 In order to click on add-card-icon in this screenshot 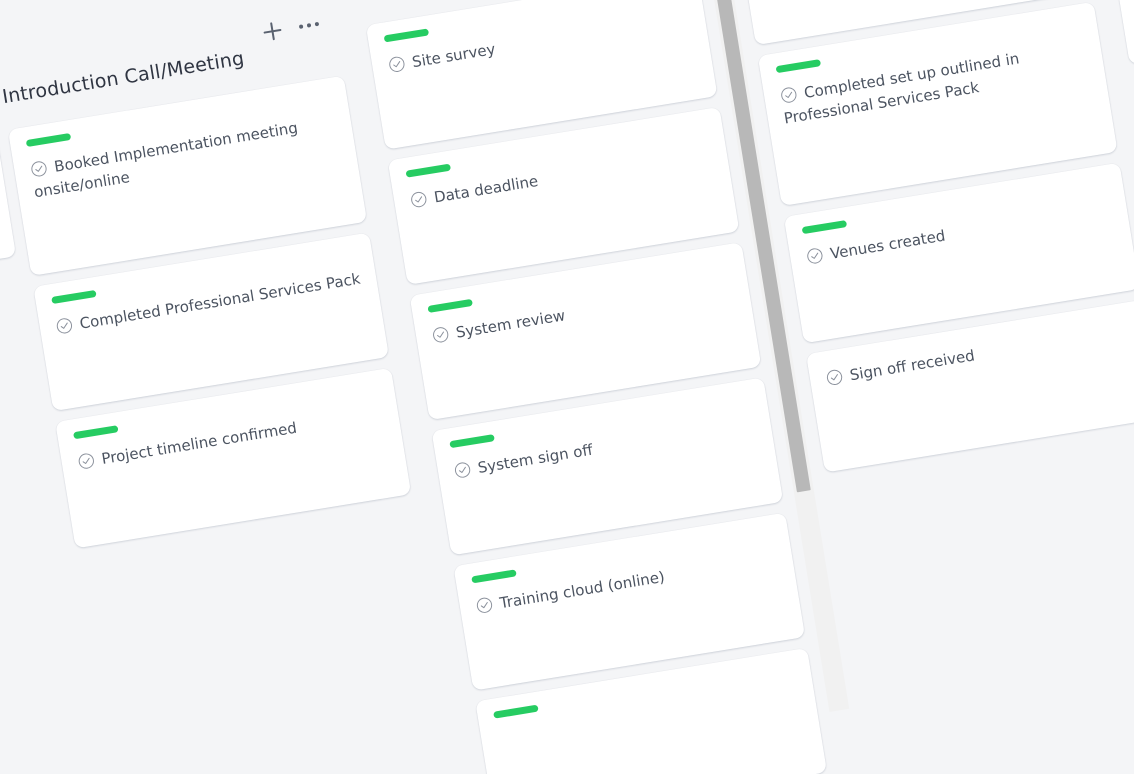, I will do `click(272, 31)`.